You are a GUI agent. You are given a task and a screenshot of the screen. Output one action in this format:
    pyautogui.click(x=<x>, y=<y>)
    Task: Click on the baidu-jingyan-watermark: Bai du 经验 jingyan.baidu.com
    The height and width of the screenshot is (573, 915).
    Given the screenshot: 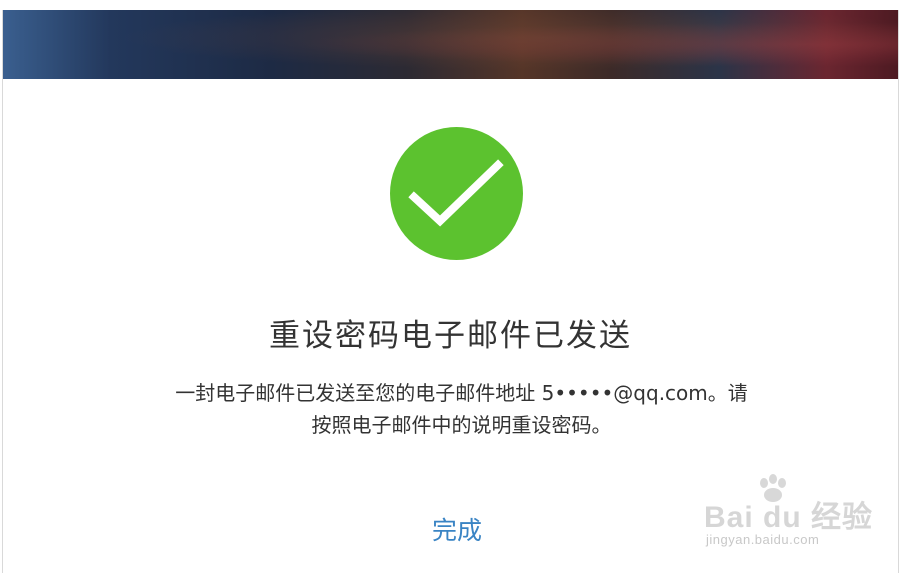 What is the action you would take?
    pyautogui.click(x=798, y=512)
    